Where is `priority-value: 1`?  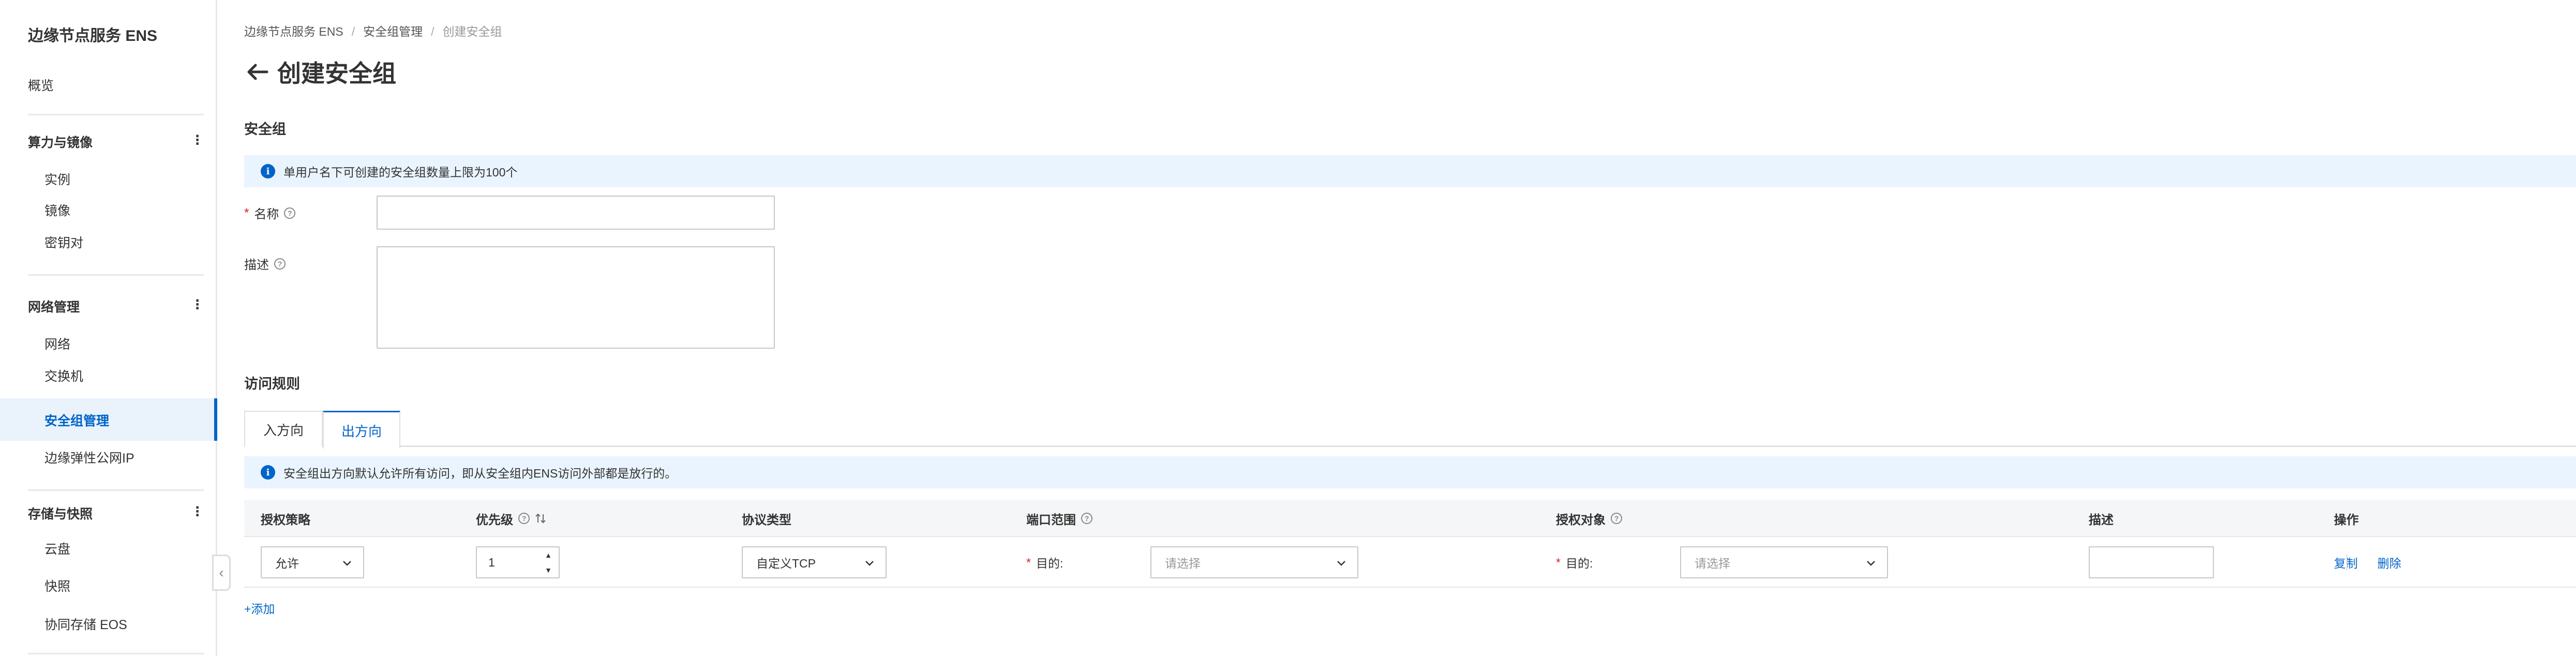
priority-value: 1 is located at coordinates (491, 562).